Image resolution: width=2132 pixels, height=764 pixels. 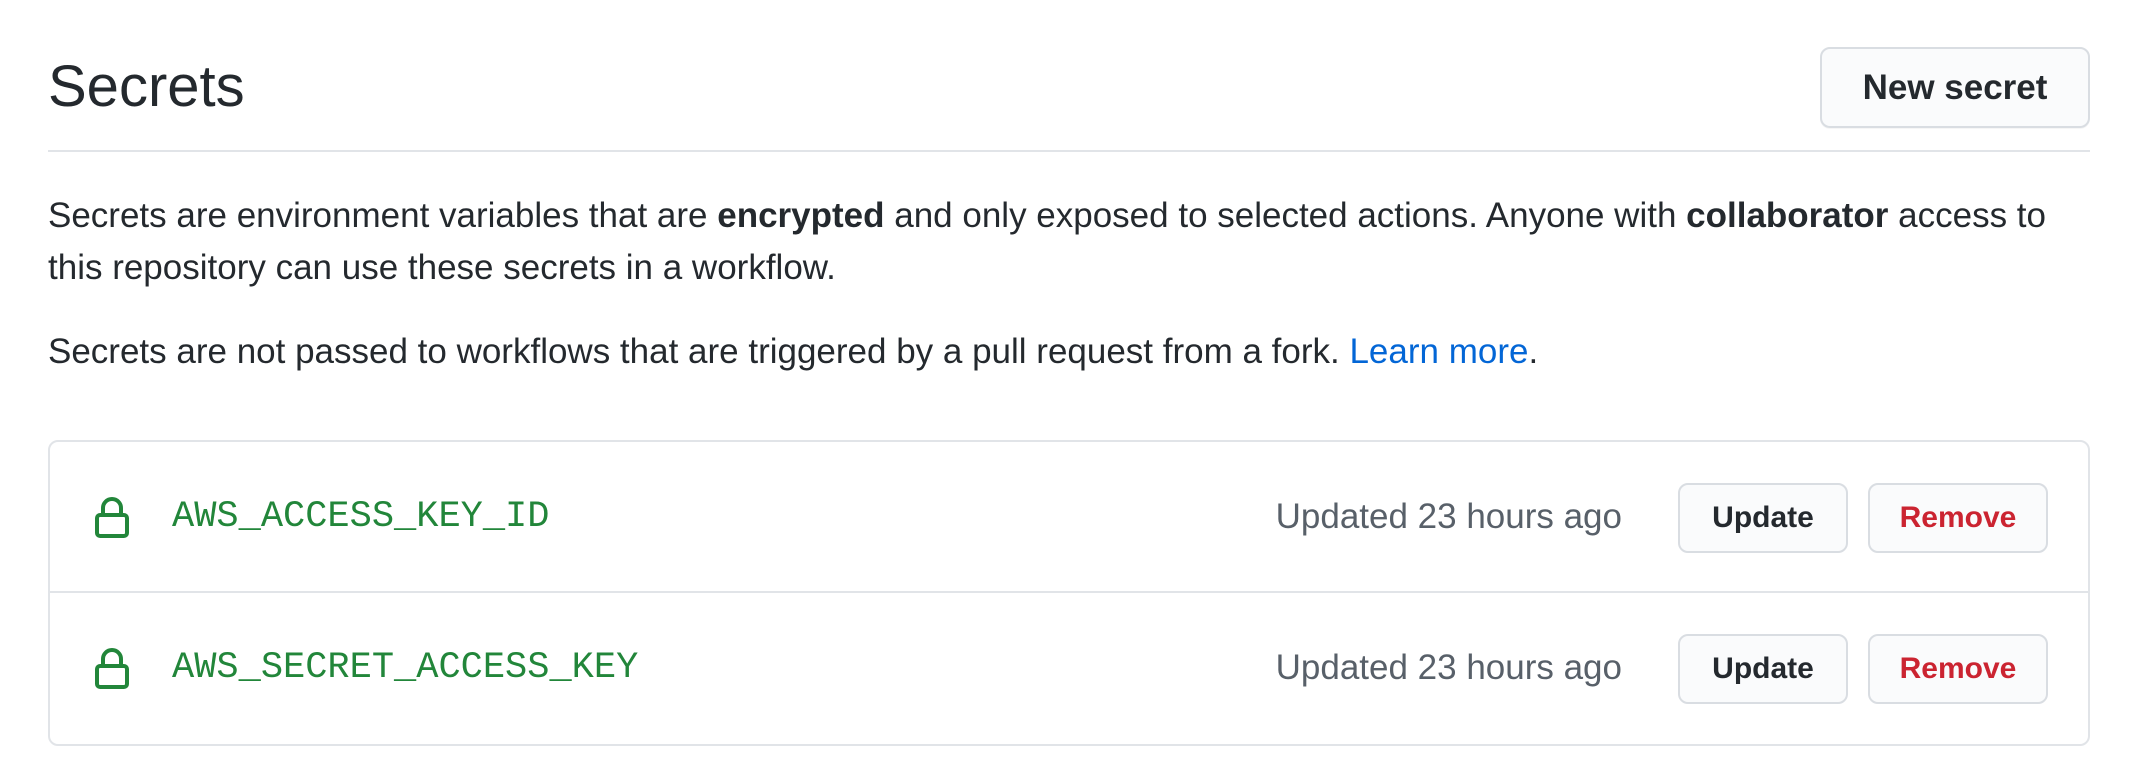 I want to click on new-secret-button: New secret, so click(x=1955, y=87).